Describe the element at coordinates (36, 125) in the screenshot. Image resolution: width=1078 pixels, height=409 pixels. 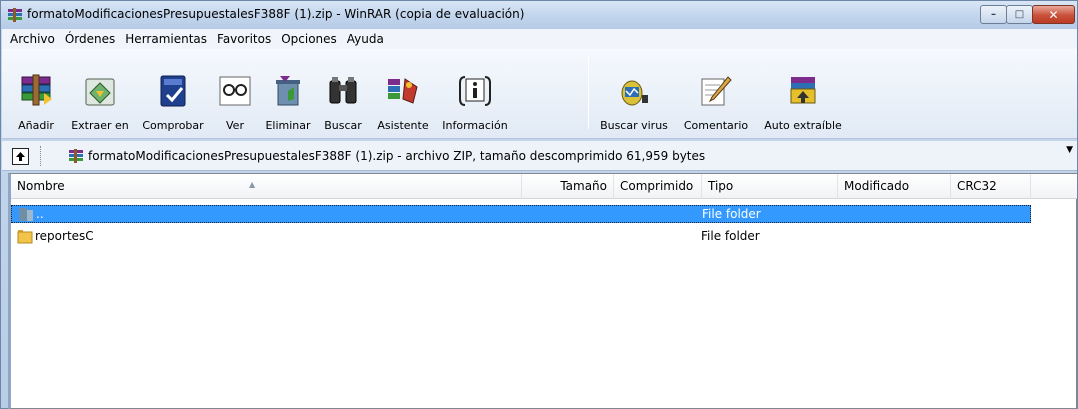
I see `add-label: Añadir` at that location.